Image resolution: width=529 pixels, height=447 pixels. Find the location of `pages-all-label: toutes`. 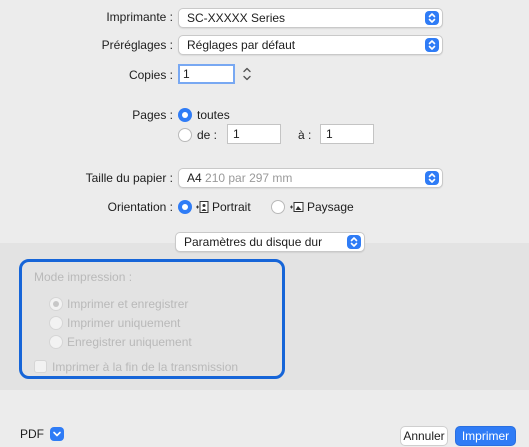

pages-all-label: toutes is located at coordinates (213, 115).